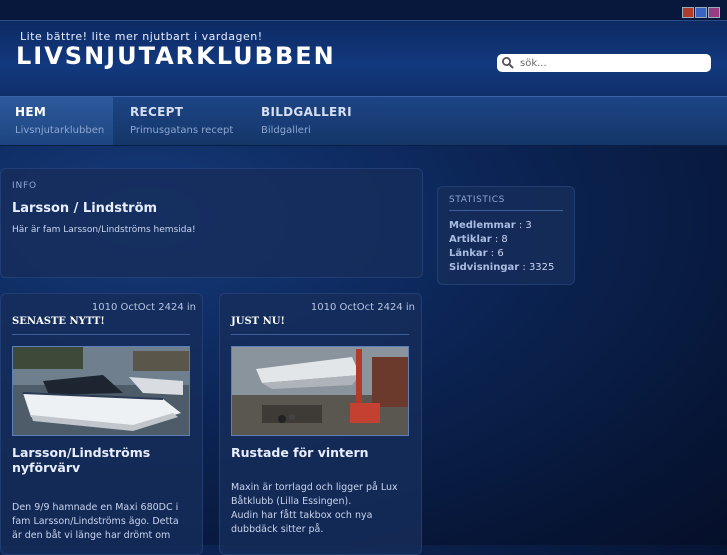 This screenshot has height=555, width=727. Describe the element at coordinates (501, 239) in the screenshot. I see `stat-value: : 8` at that location.